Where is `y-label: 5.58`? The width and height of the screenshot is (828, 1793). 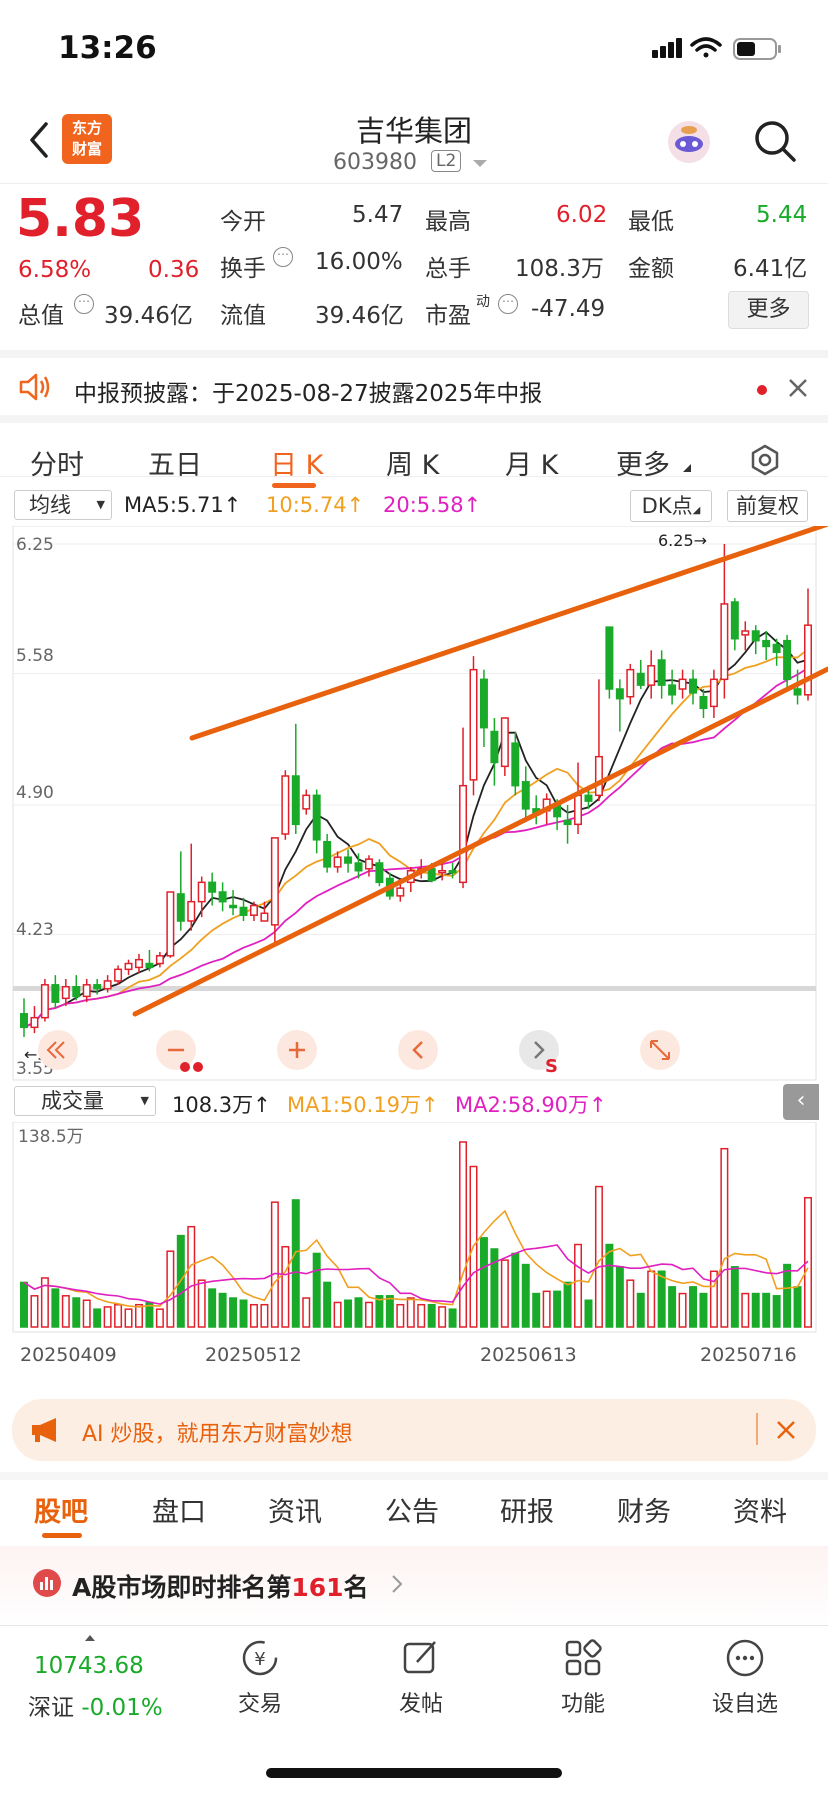 y-label: 5.58 is located at coordinates (35, 656).